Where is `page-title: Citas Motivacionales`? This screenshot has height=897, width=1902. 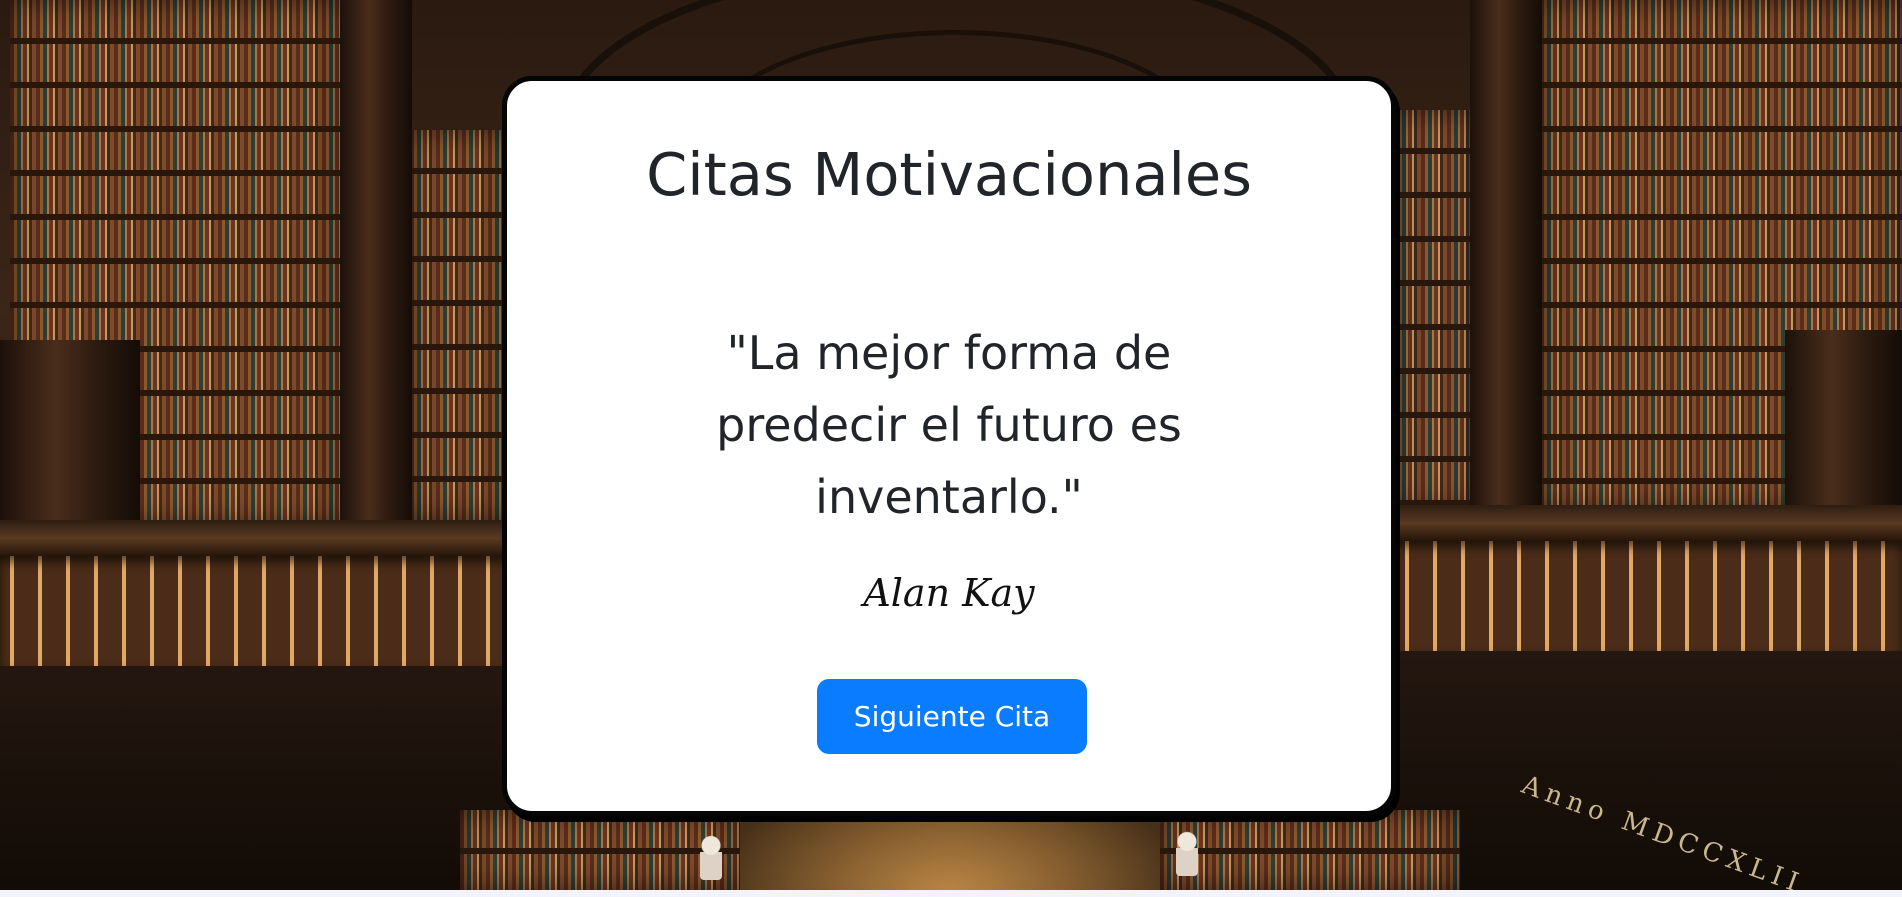 page-title: Citas Motivacionales is located at coordinates (949, 174).